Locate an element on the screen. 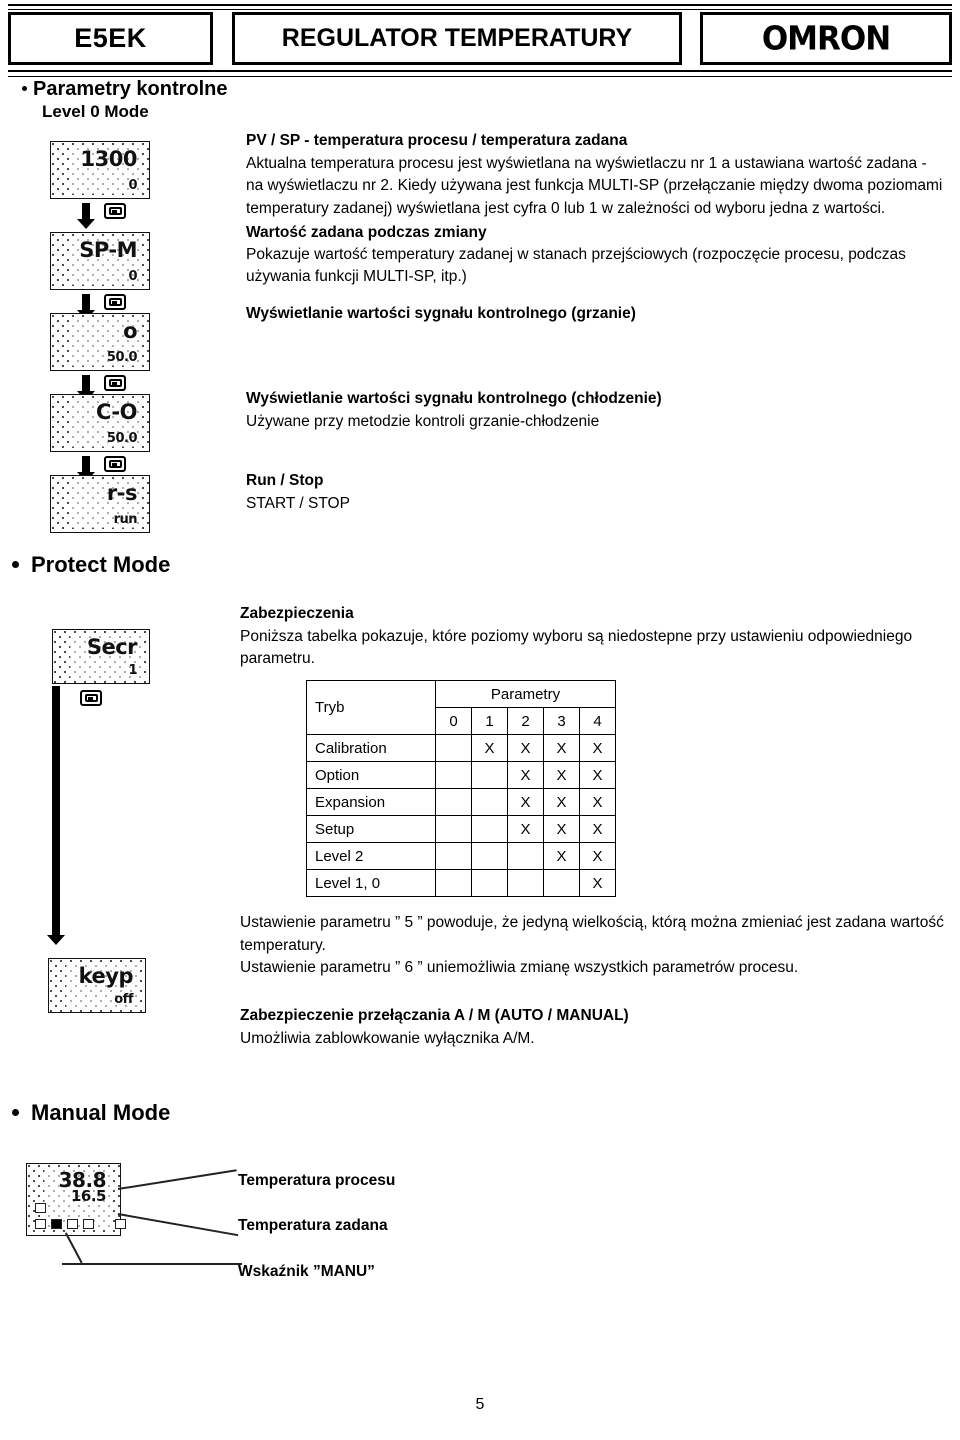  manual-display: 38.8 16.5 is located at coordinates (76, 1199).